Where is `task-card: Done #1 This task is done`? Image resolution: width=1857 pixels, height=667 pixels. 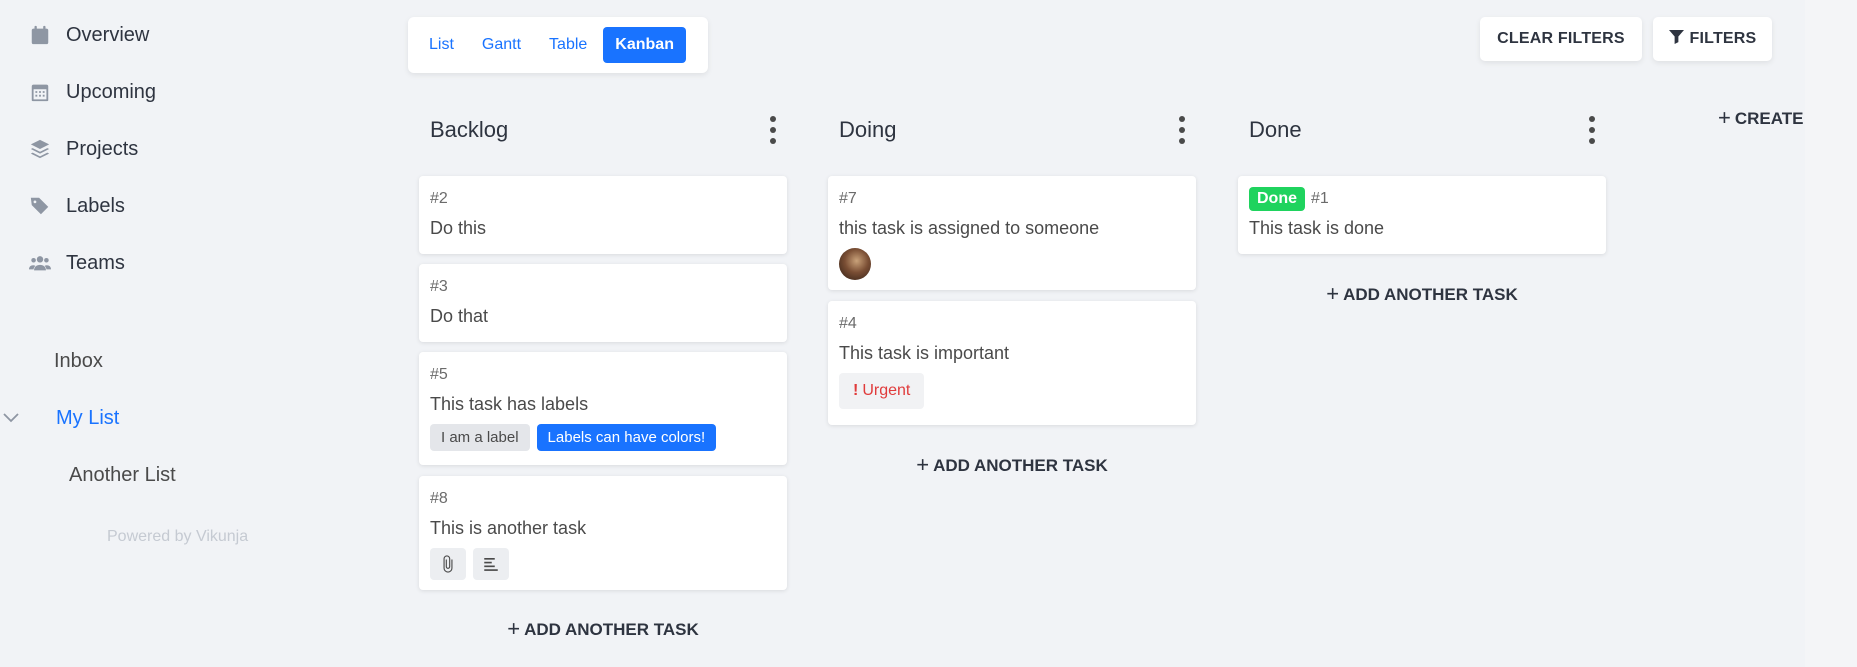
task-card: Done #1 This task is done is located at coordinates (1422, 215).